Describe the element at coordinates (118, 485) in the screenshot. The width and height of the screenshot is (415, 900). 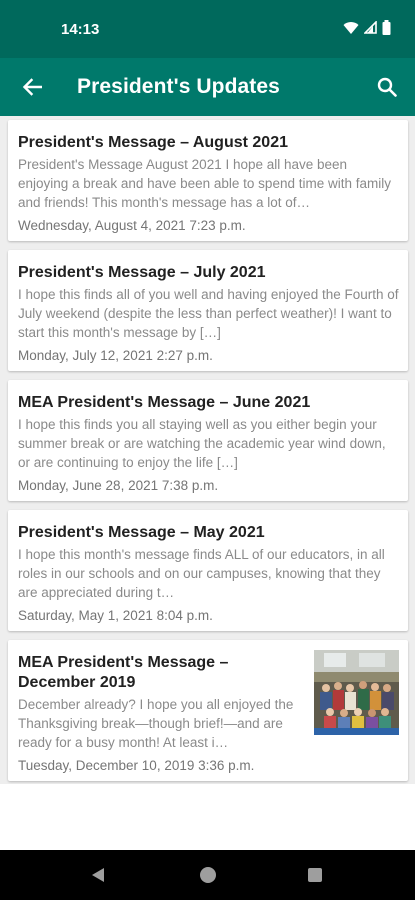
I see `post-date: Monday, June 28, 2021 7:38 p.m.` at that location.